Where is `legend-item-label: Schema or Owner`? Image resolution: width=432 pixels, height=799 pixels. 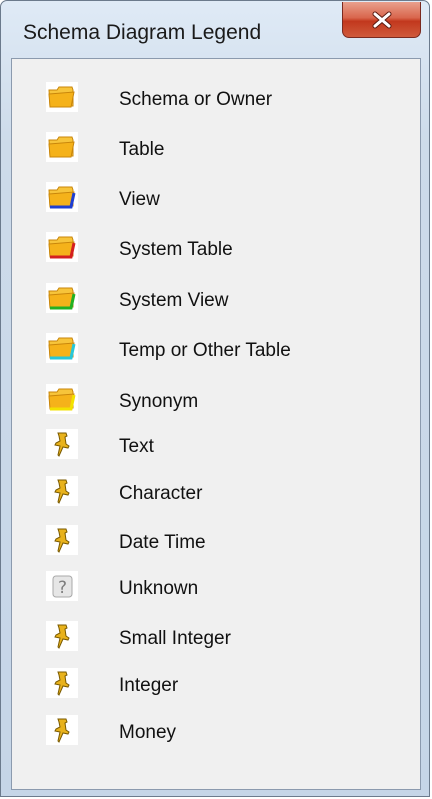 legend-item-label: Schema or Owner is located at coordinates (196, 99).